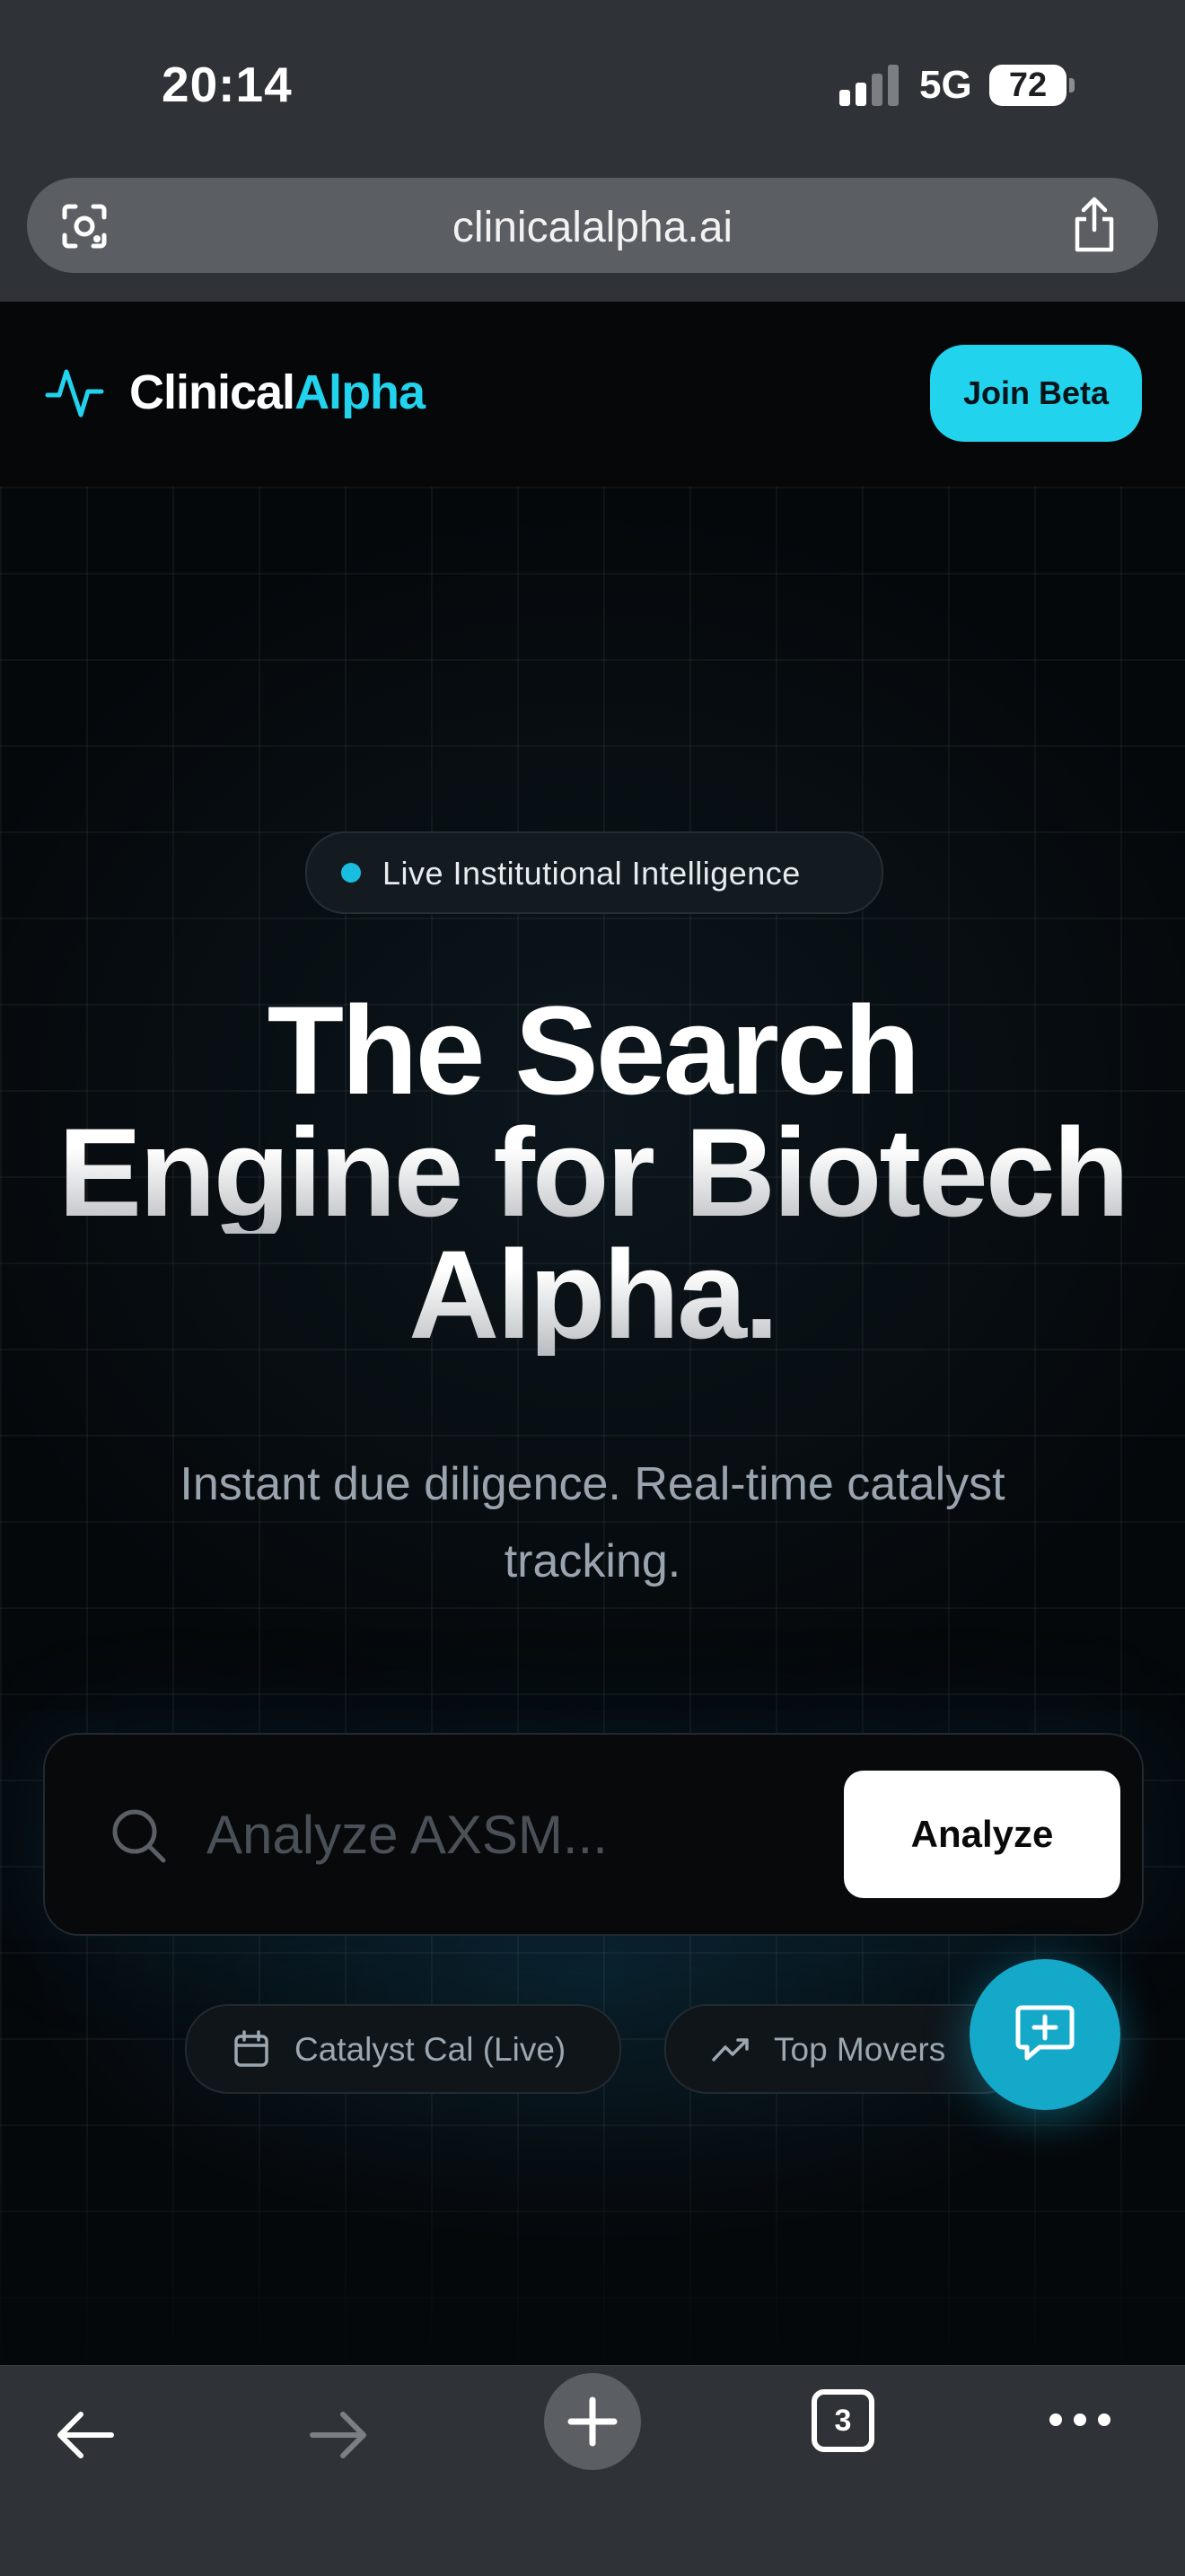  Describe the element at coordinates (1036, 393) in the screenshot. I see `join-beta-button: Join Beta` at that location.